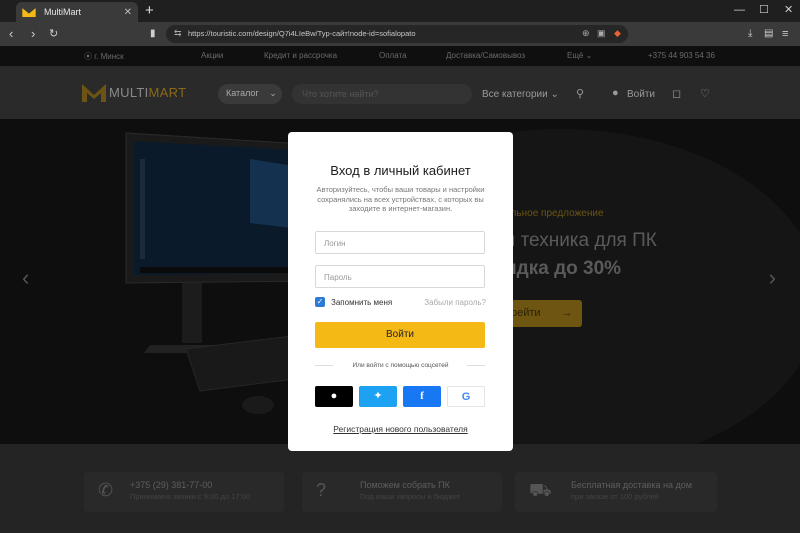 Image resolution: width=800 pixels, height=533 pixels. I want to click on register-link: Регистрация нового пользователя, so click(400, 429).